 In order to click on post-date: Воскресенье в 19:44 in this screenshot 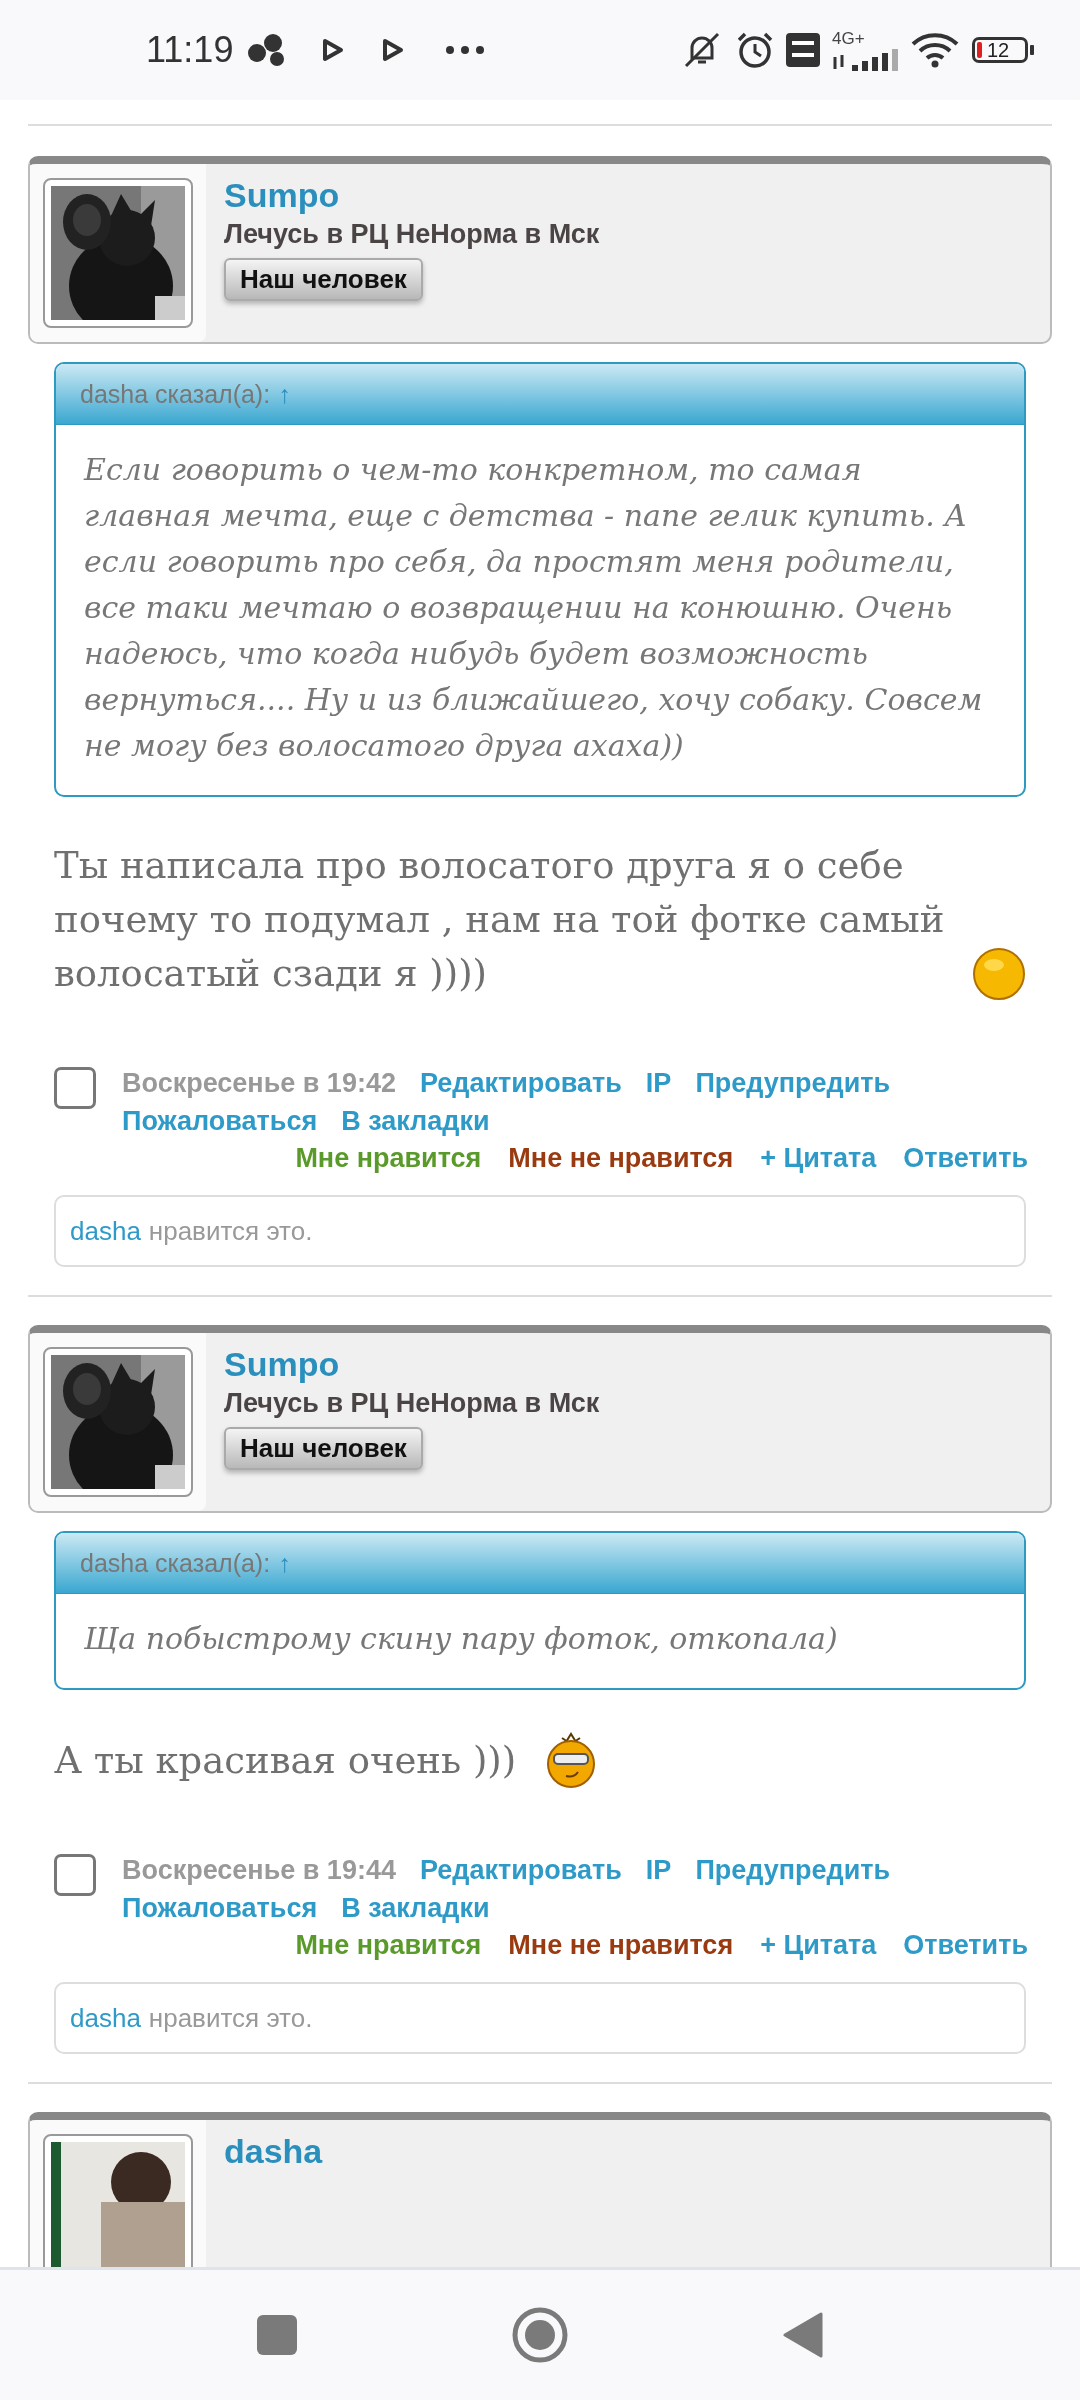, I will do `click(259, 1870)`.